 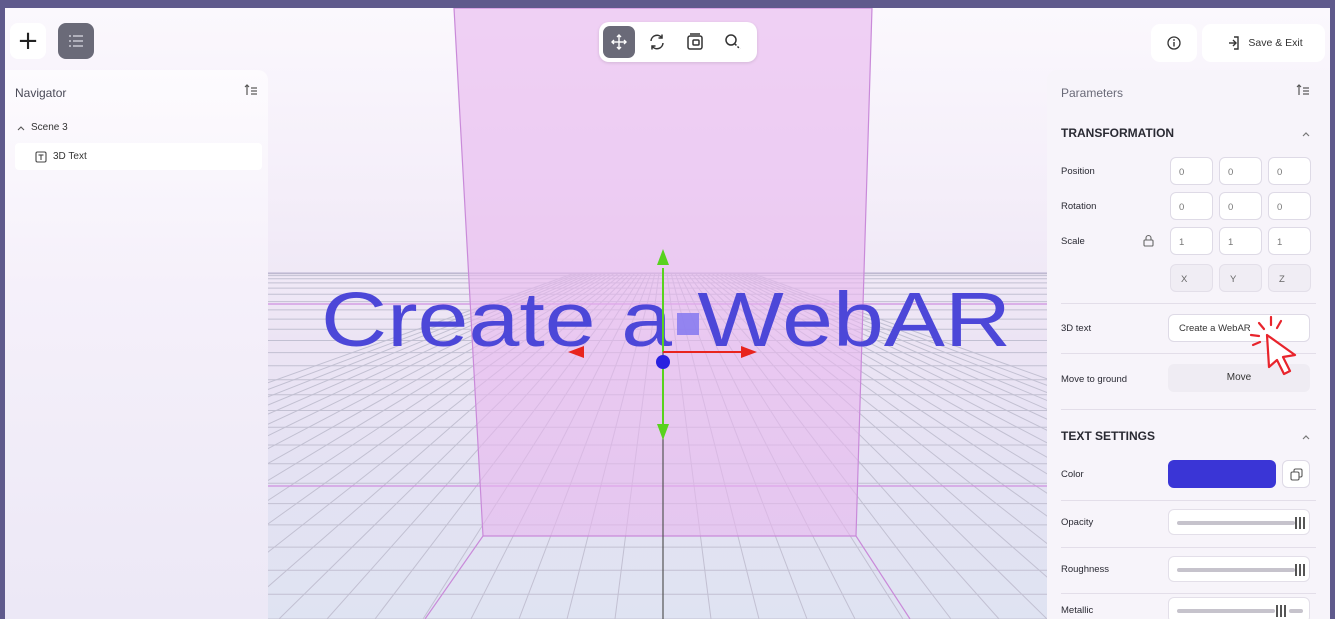 I want to click on roughness-label: Roughness, so click(x=1085, y=569).